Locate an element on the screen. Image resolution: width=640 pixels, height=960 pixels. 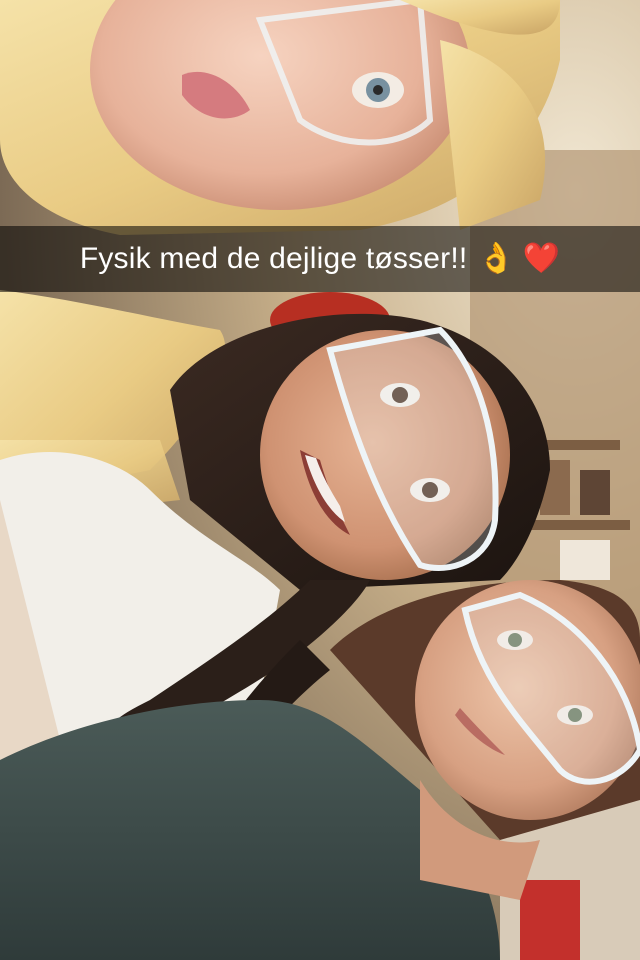
red-heart-emoji-icon: ❤️ is located at coordinates (541, 258).